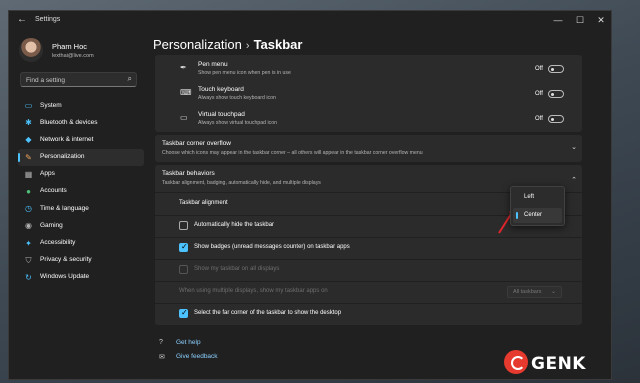 The height and width of the screenshot is (383, 640). Describe the element at coordinates (537, 206) in the screenshot. I see `alignment-menu: Left Center` at that location.